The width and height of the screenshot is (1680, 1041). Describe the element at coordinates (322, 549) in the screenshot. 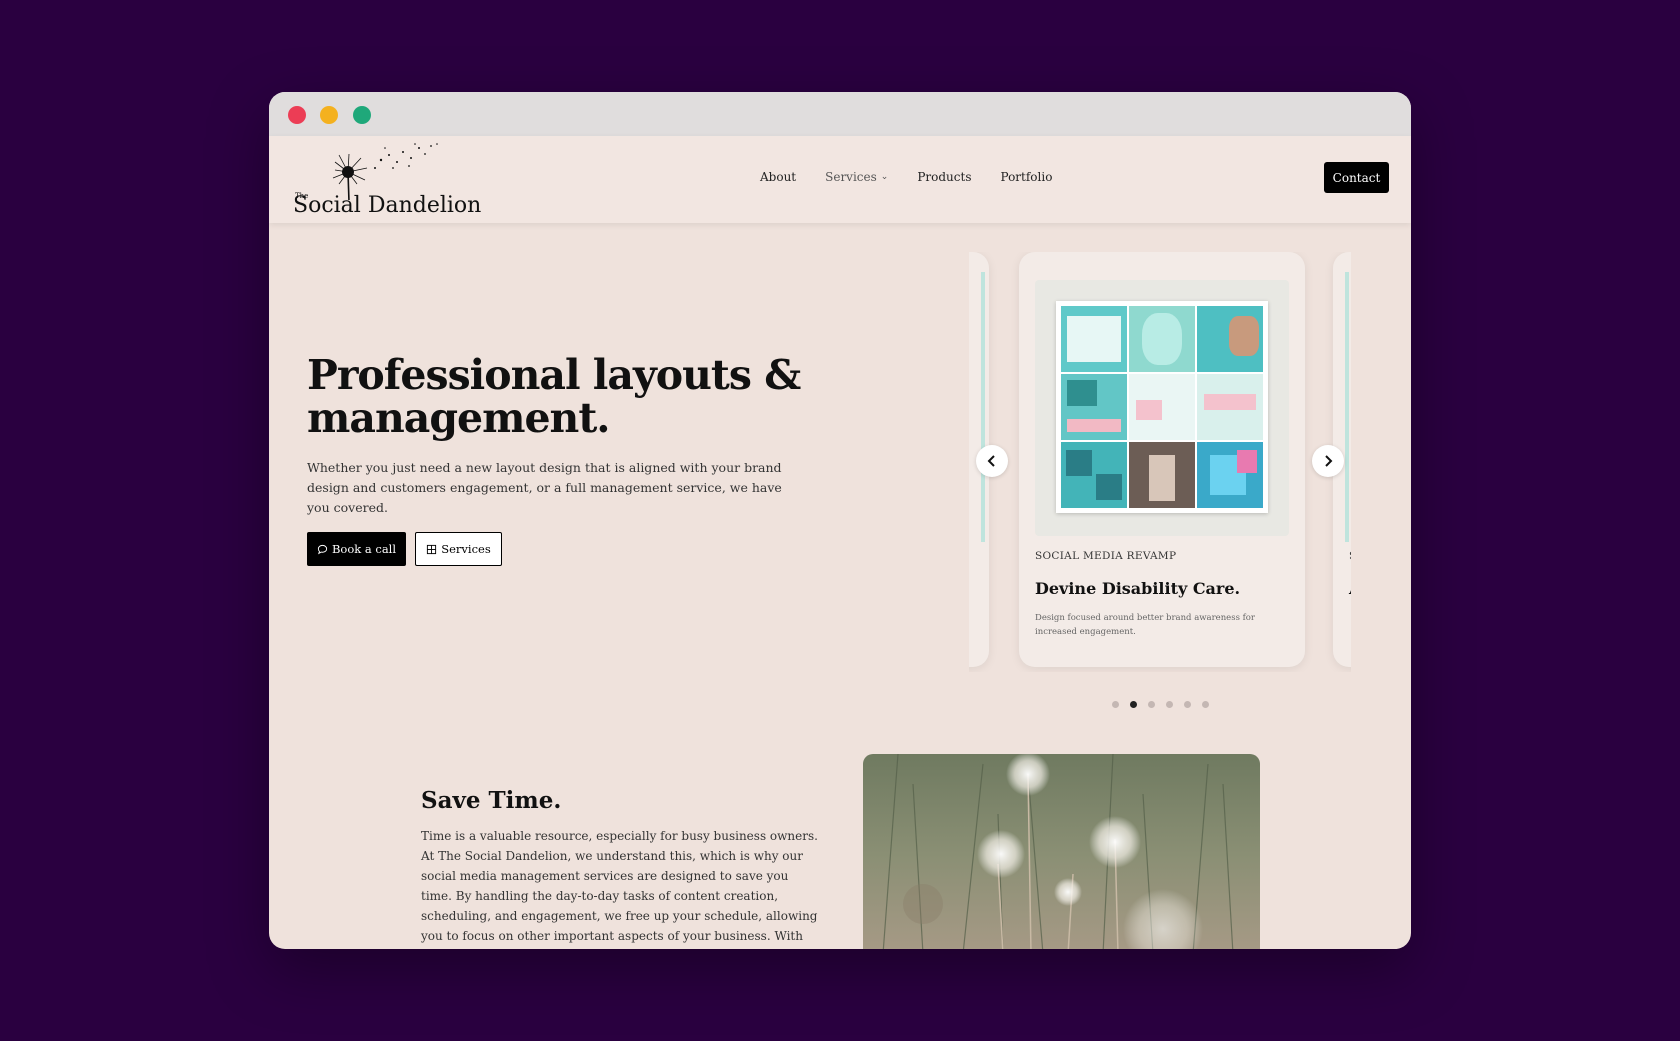

I see `chat-bubble-icon` at that location.